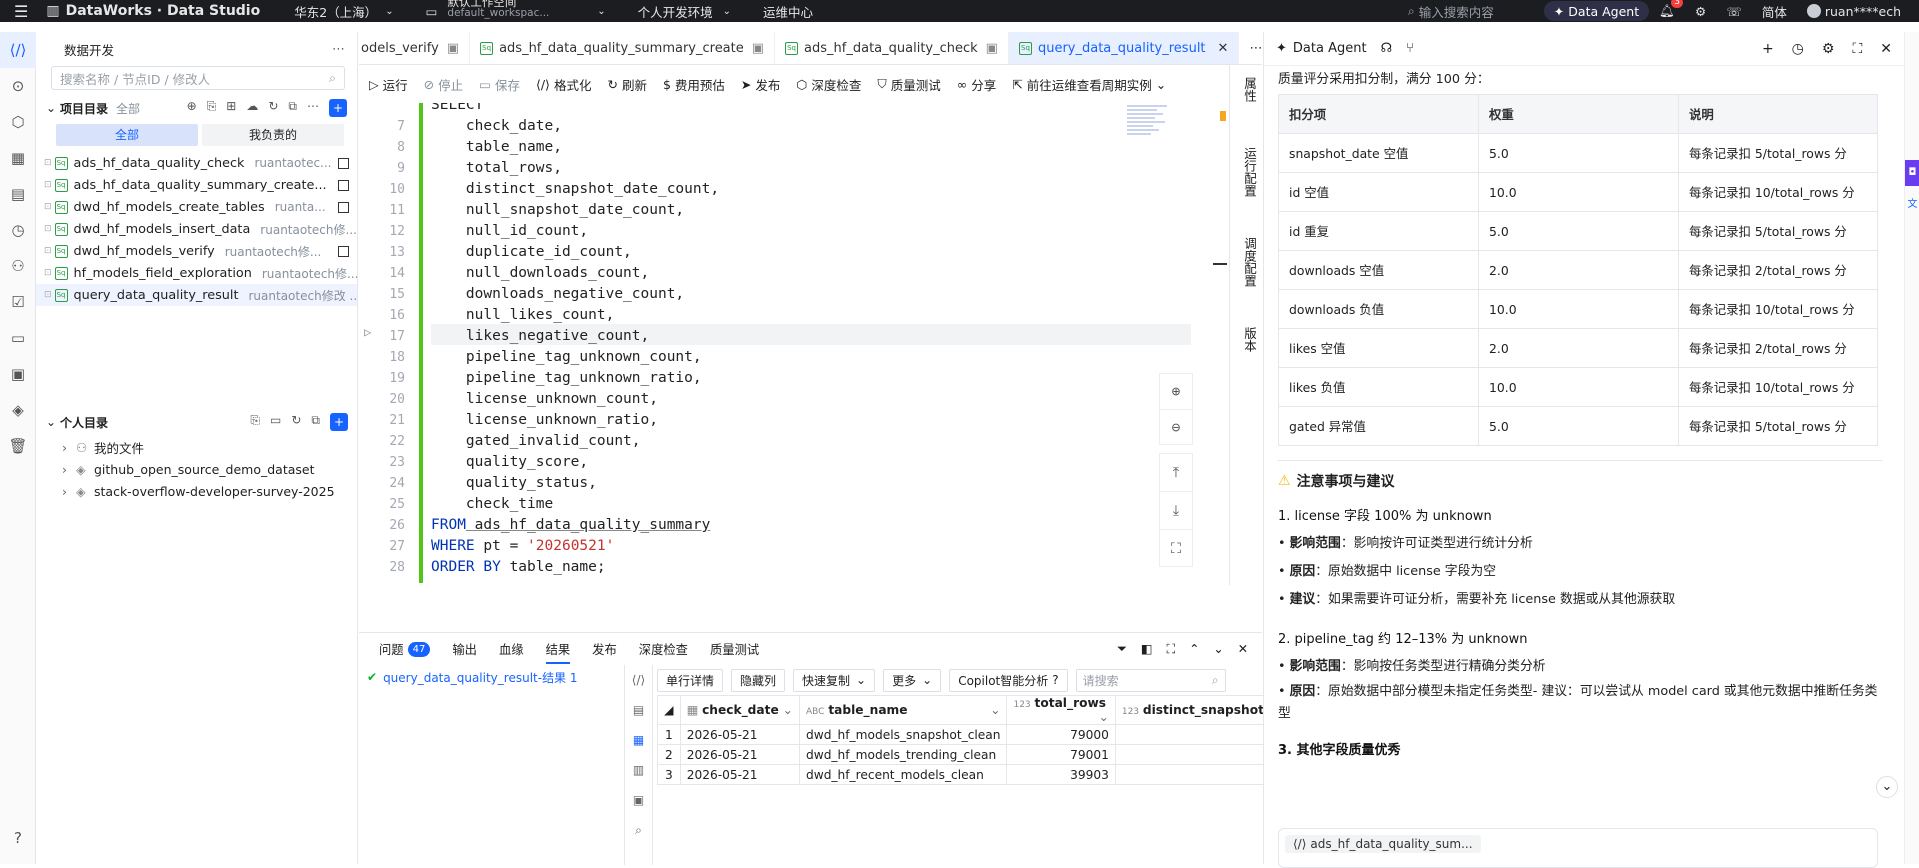 Image resolution: width=1919 pixels, height=868 pixels. Describe the element at coordinates (516, 11) in the screenshot. I see `workspace-selector: ▭ 默认工作空间 default_workspac... ⌄` at that location.